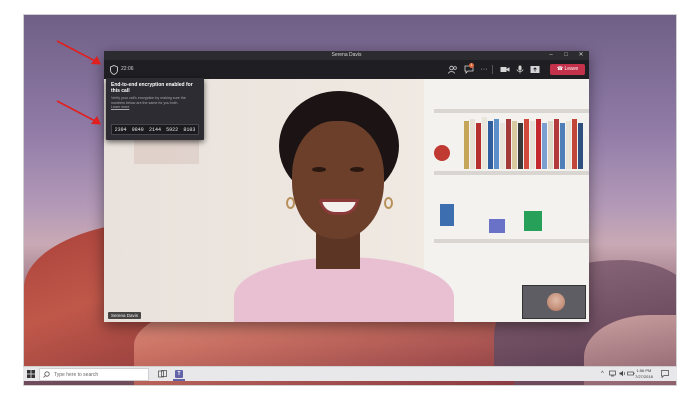 The height and width of the screenshot is (400, 700). I want to click on chevron-up-icon: ^, so click(602, 374).